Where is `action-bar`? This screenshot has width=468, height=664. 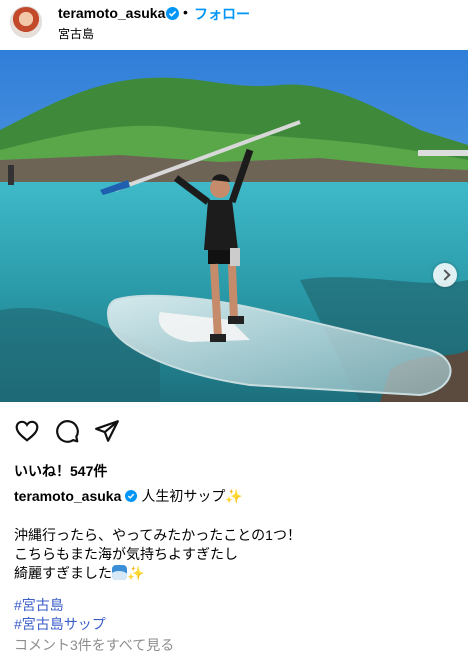 action-bar is located at coordinates (234, 433).